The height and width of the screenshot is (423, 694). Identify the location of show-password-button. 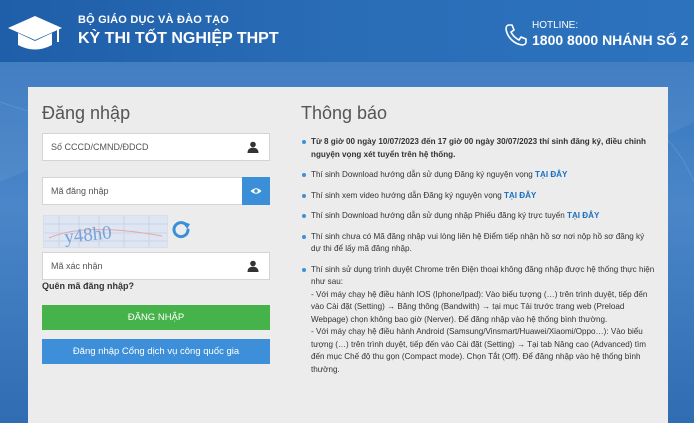
(256, 191).